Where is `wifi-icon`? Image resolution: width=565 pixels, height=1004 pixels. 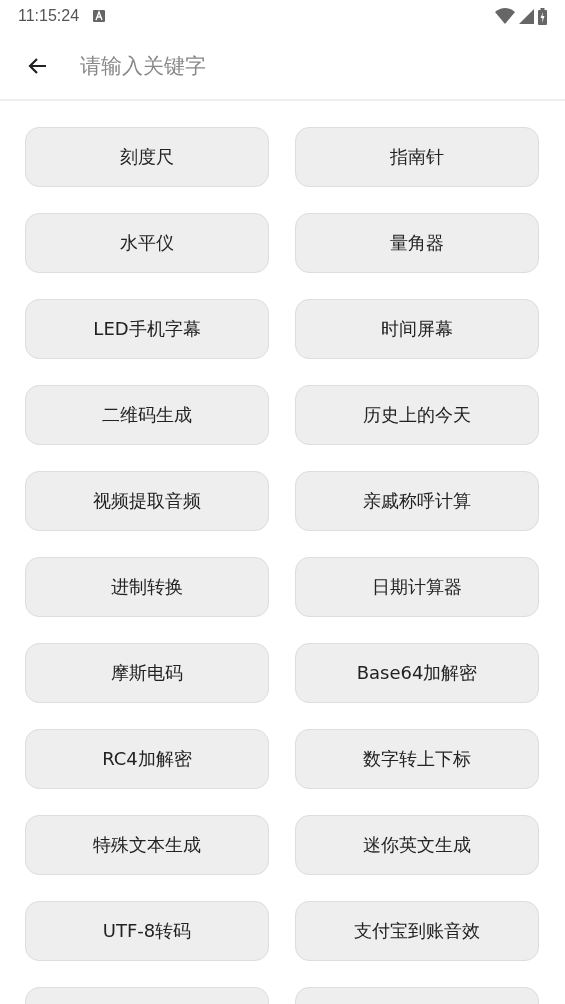 wifi-icon is located at coordinates (505, 16).